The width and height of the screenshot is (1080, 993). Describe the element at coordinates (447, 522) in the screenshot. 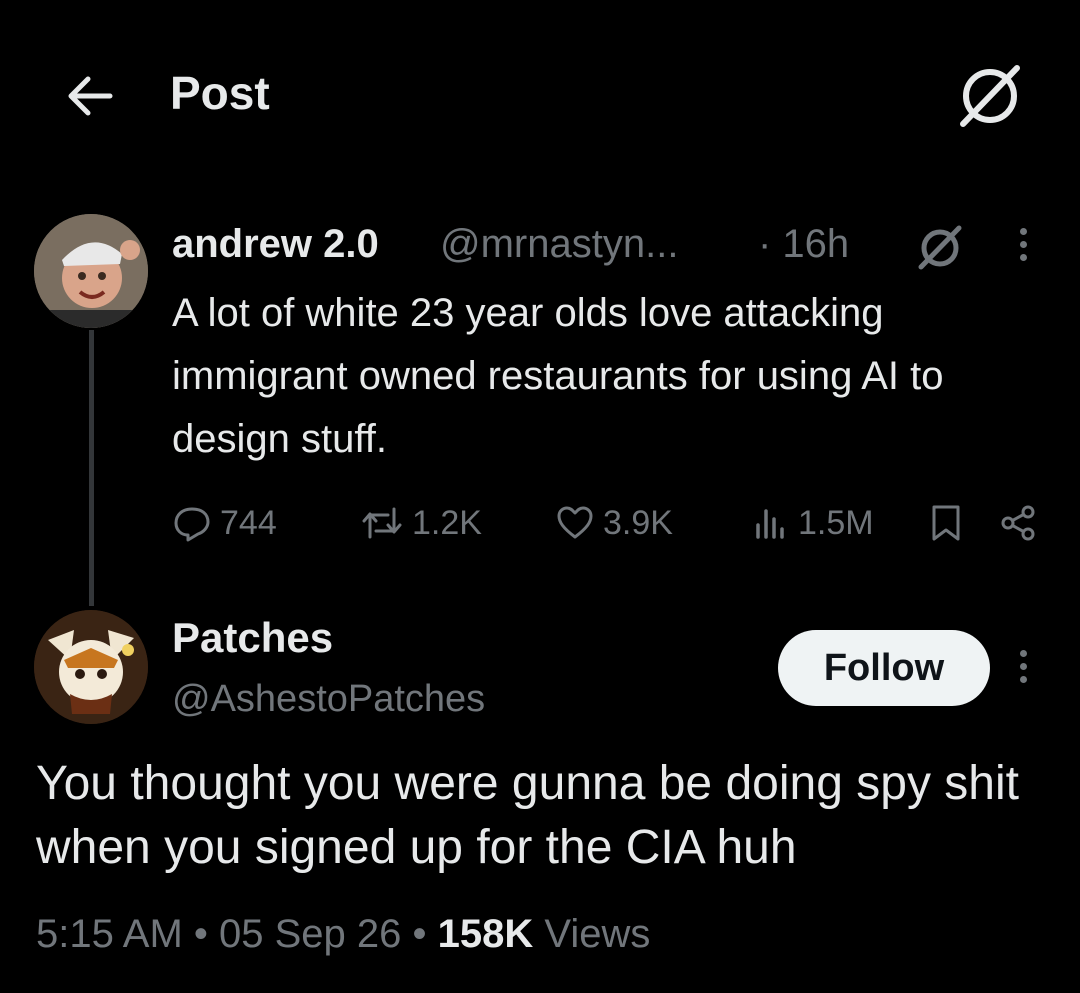

I see `repost-count: 1.2K` at that location.